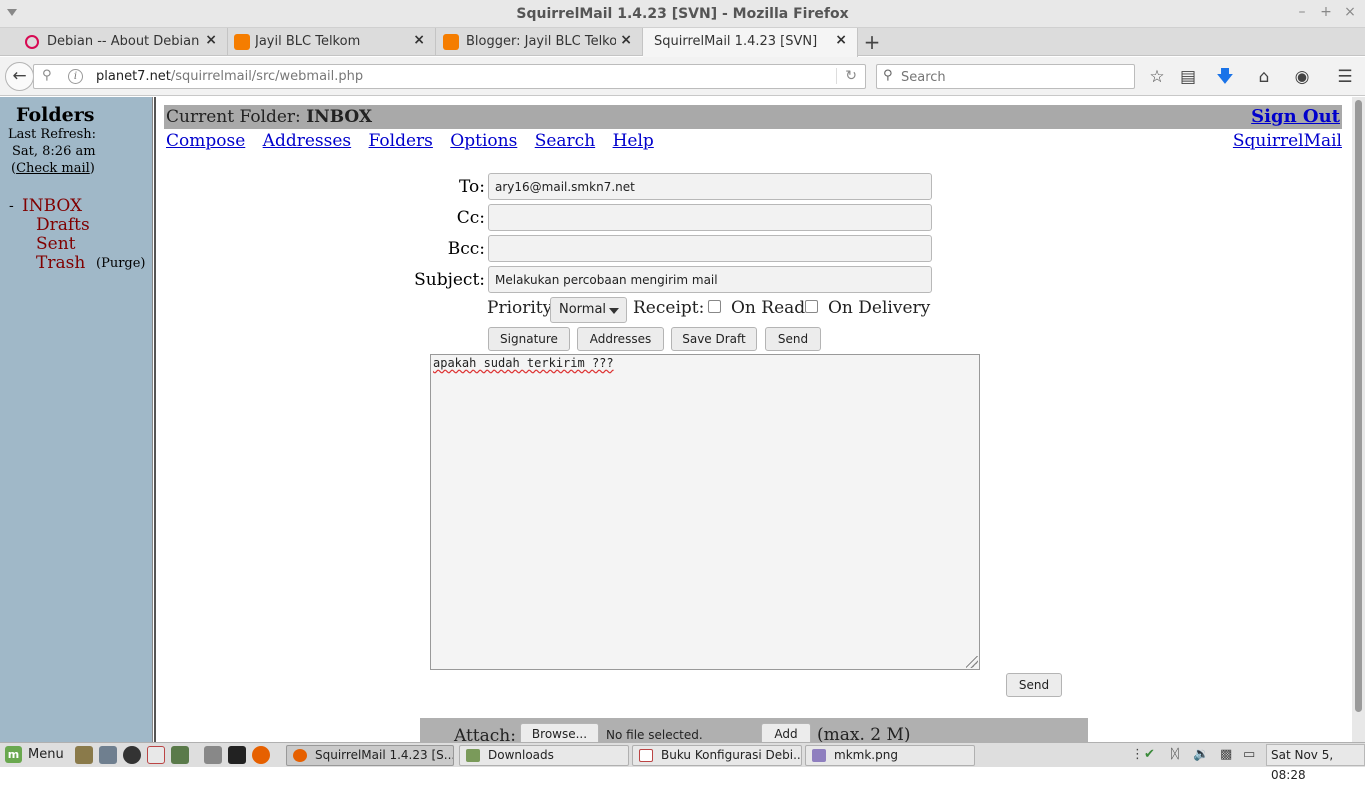 The width and height of the screenshot is (1365, 785). What do you see at coordinates (1137, 754) in the screenshot?
I see `tray-dots-icon: ⋮` at bounding box center [1137, 754].